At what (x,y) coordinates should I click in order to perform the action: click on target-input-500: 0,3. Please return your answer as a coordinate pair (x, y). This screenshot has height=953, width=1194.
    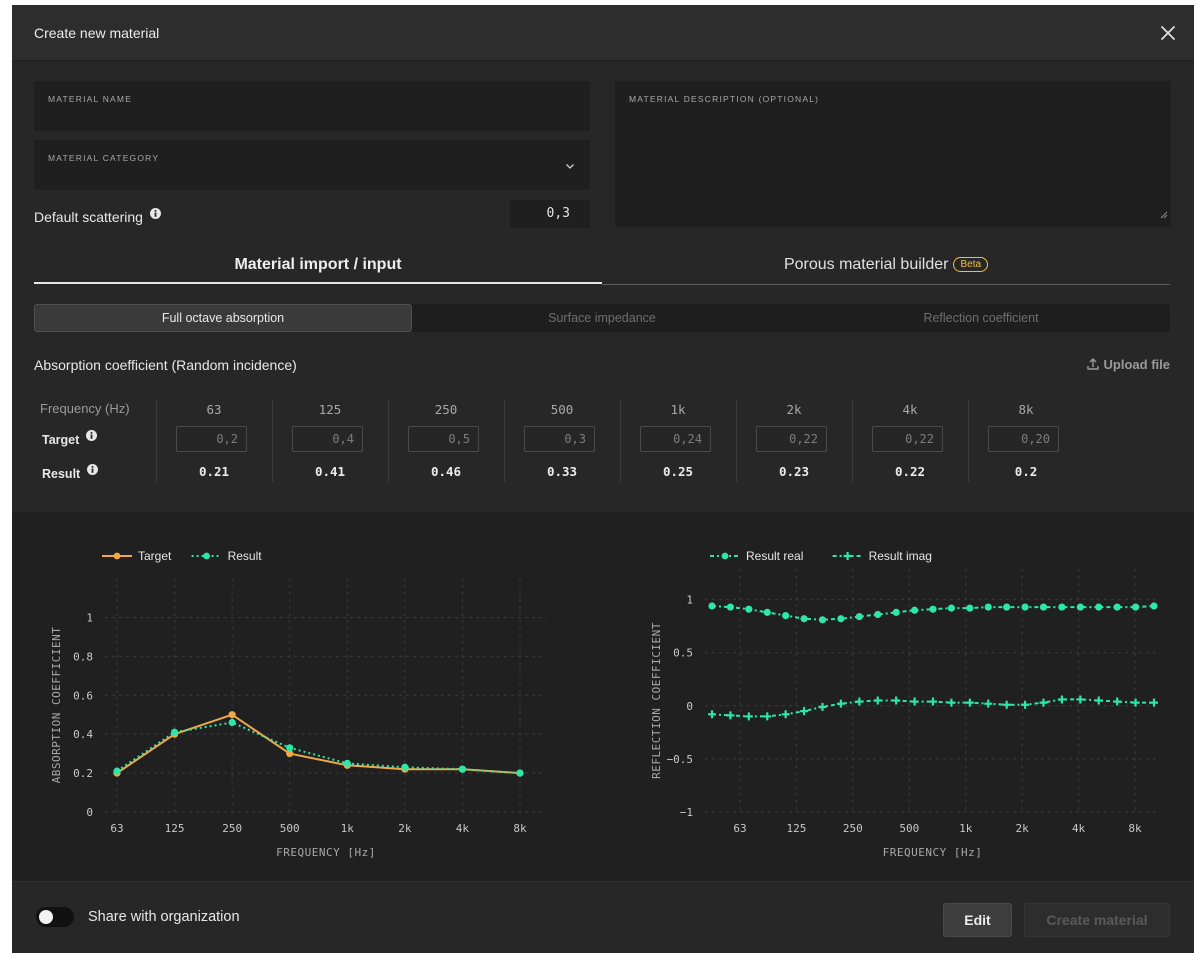
    Looking at the image, I should click on (559, 439).